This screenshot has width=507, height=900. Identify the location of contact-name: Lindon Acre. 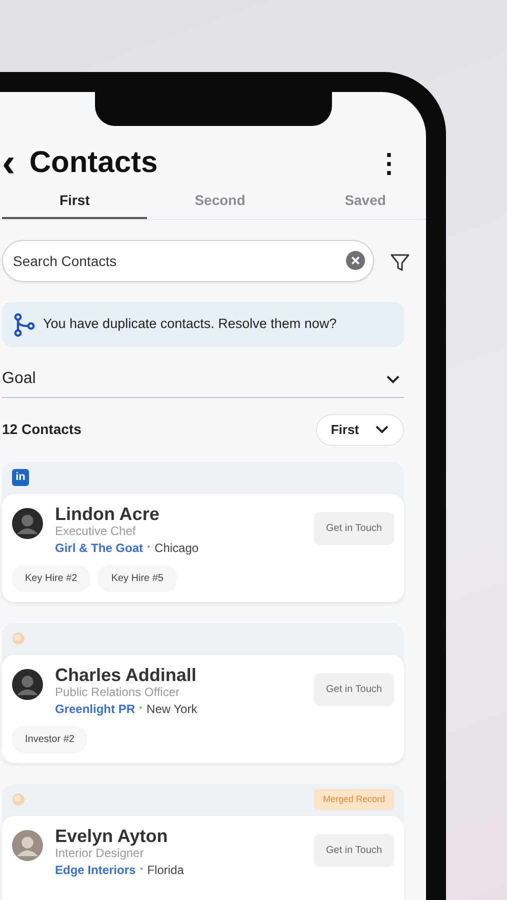
(107, 514).